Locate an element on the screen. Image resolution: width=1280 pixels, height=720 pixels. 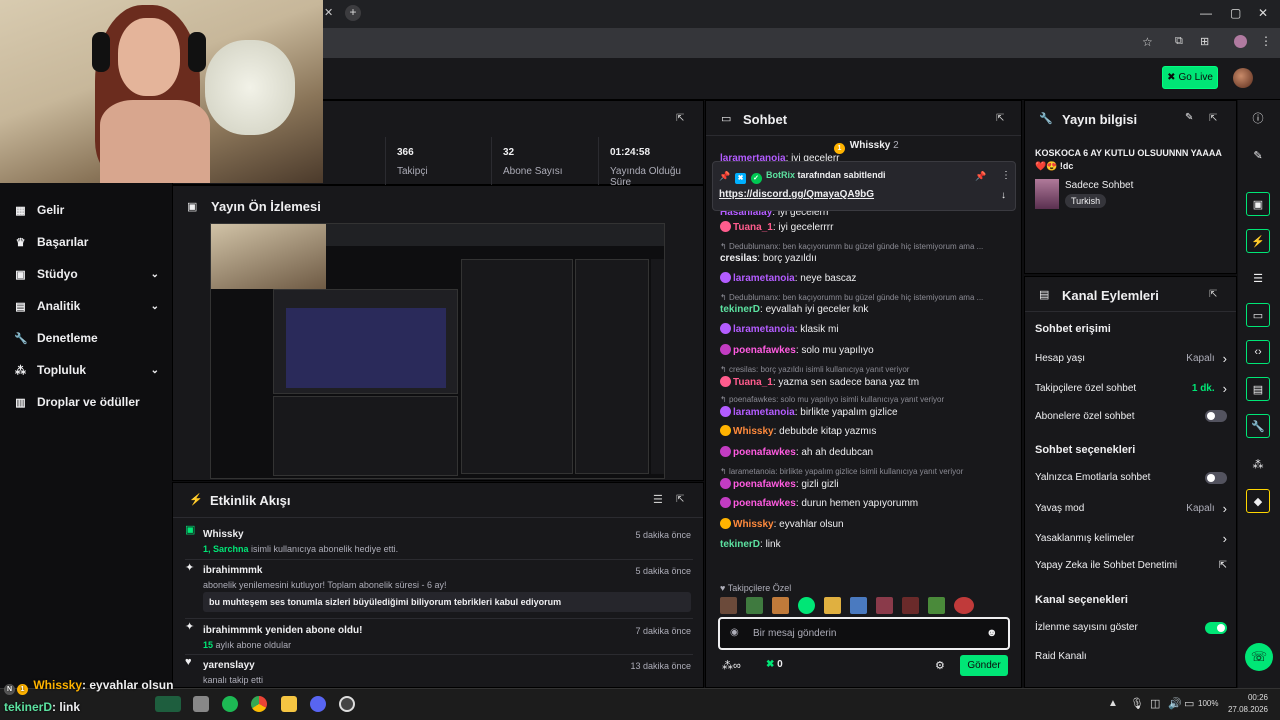
settings-icon: ⚙ is located at coordinates (940, 665).